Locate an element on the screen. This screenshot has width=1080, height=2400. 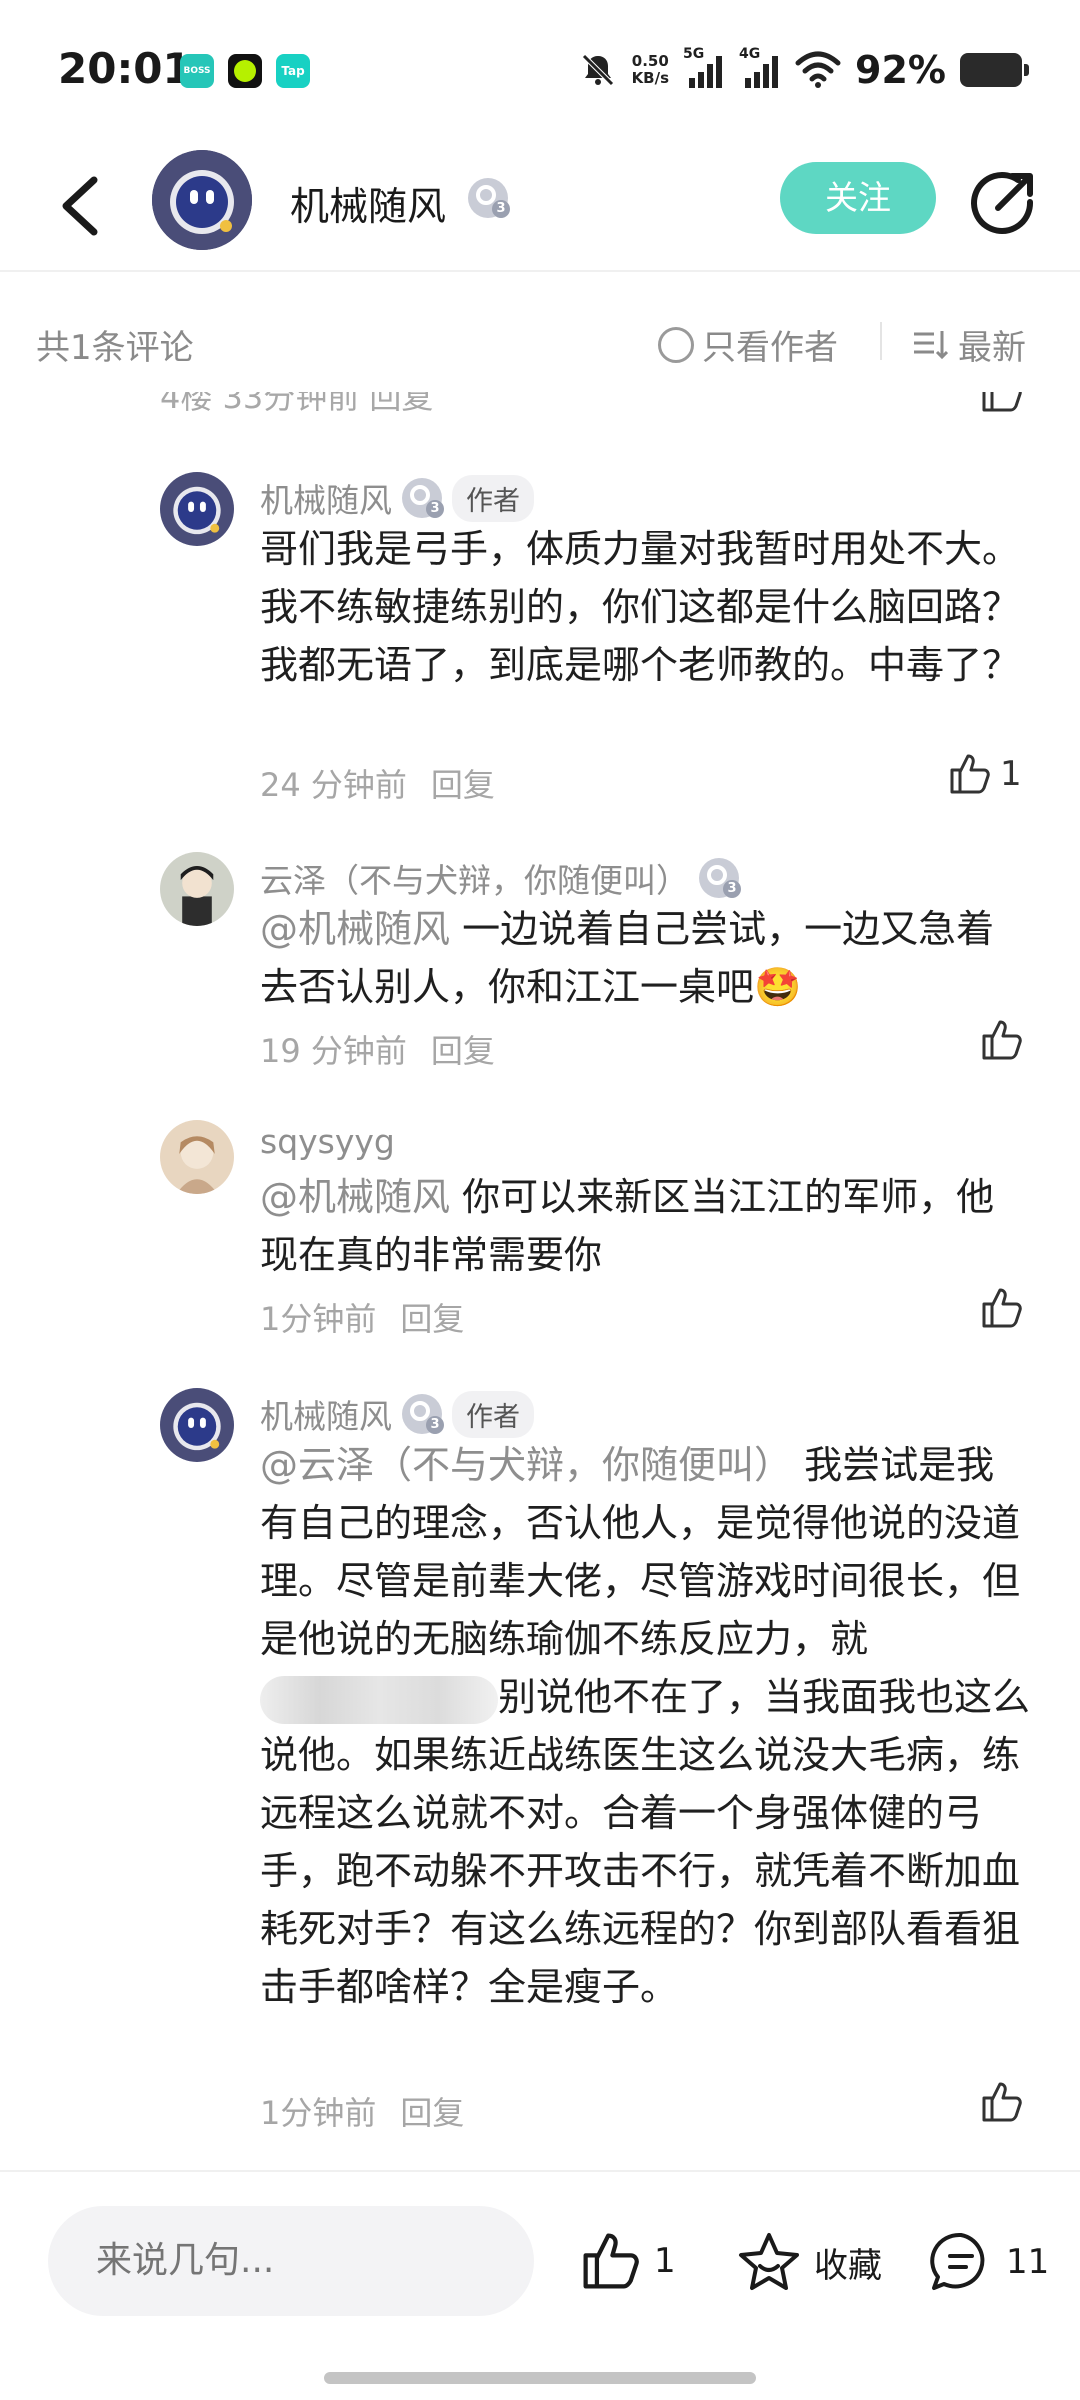
sort-list-icon is located at coordinates (931, 344).